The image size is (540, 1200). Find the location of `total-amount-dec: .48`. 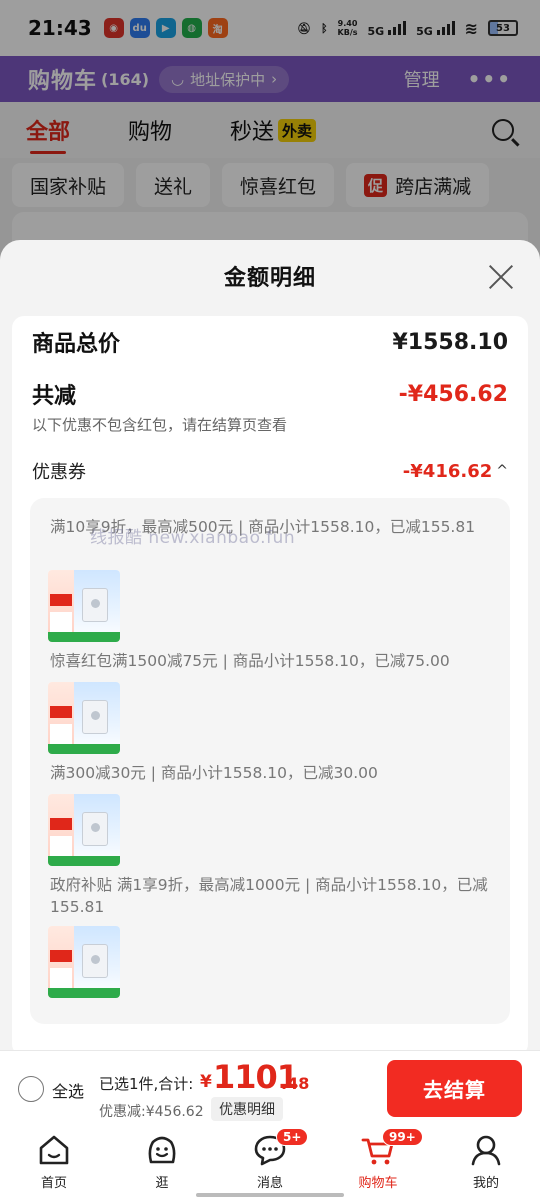

total-amount-dec: .48 is located at coordinates (295, 1083).